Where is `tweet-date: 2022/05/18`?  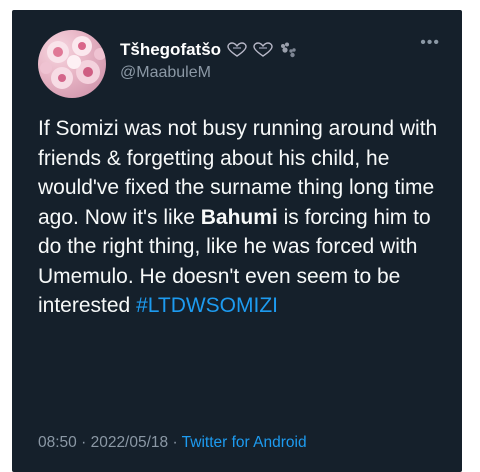
tweet-date: 2022/05/18 is located at coordinates (130, 442).